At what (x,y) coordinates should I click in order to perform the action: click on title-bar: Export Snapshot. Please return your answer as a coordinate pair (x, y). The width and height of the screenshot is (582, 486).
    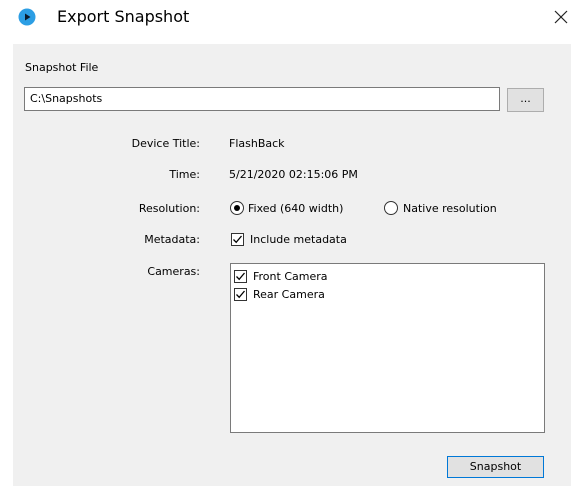
    Looking at the image, I should click on (291, 18).